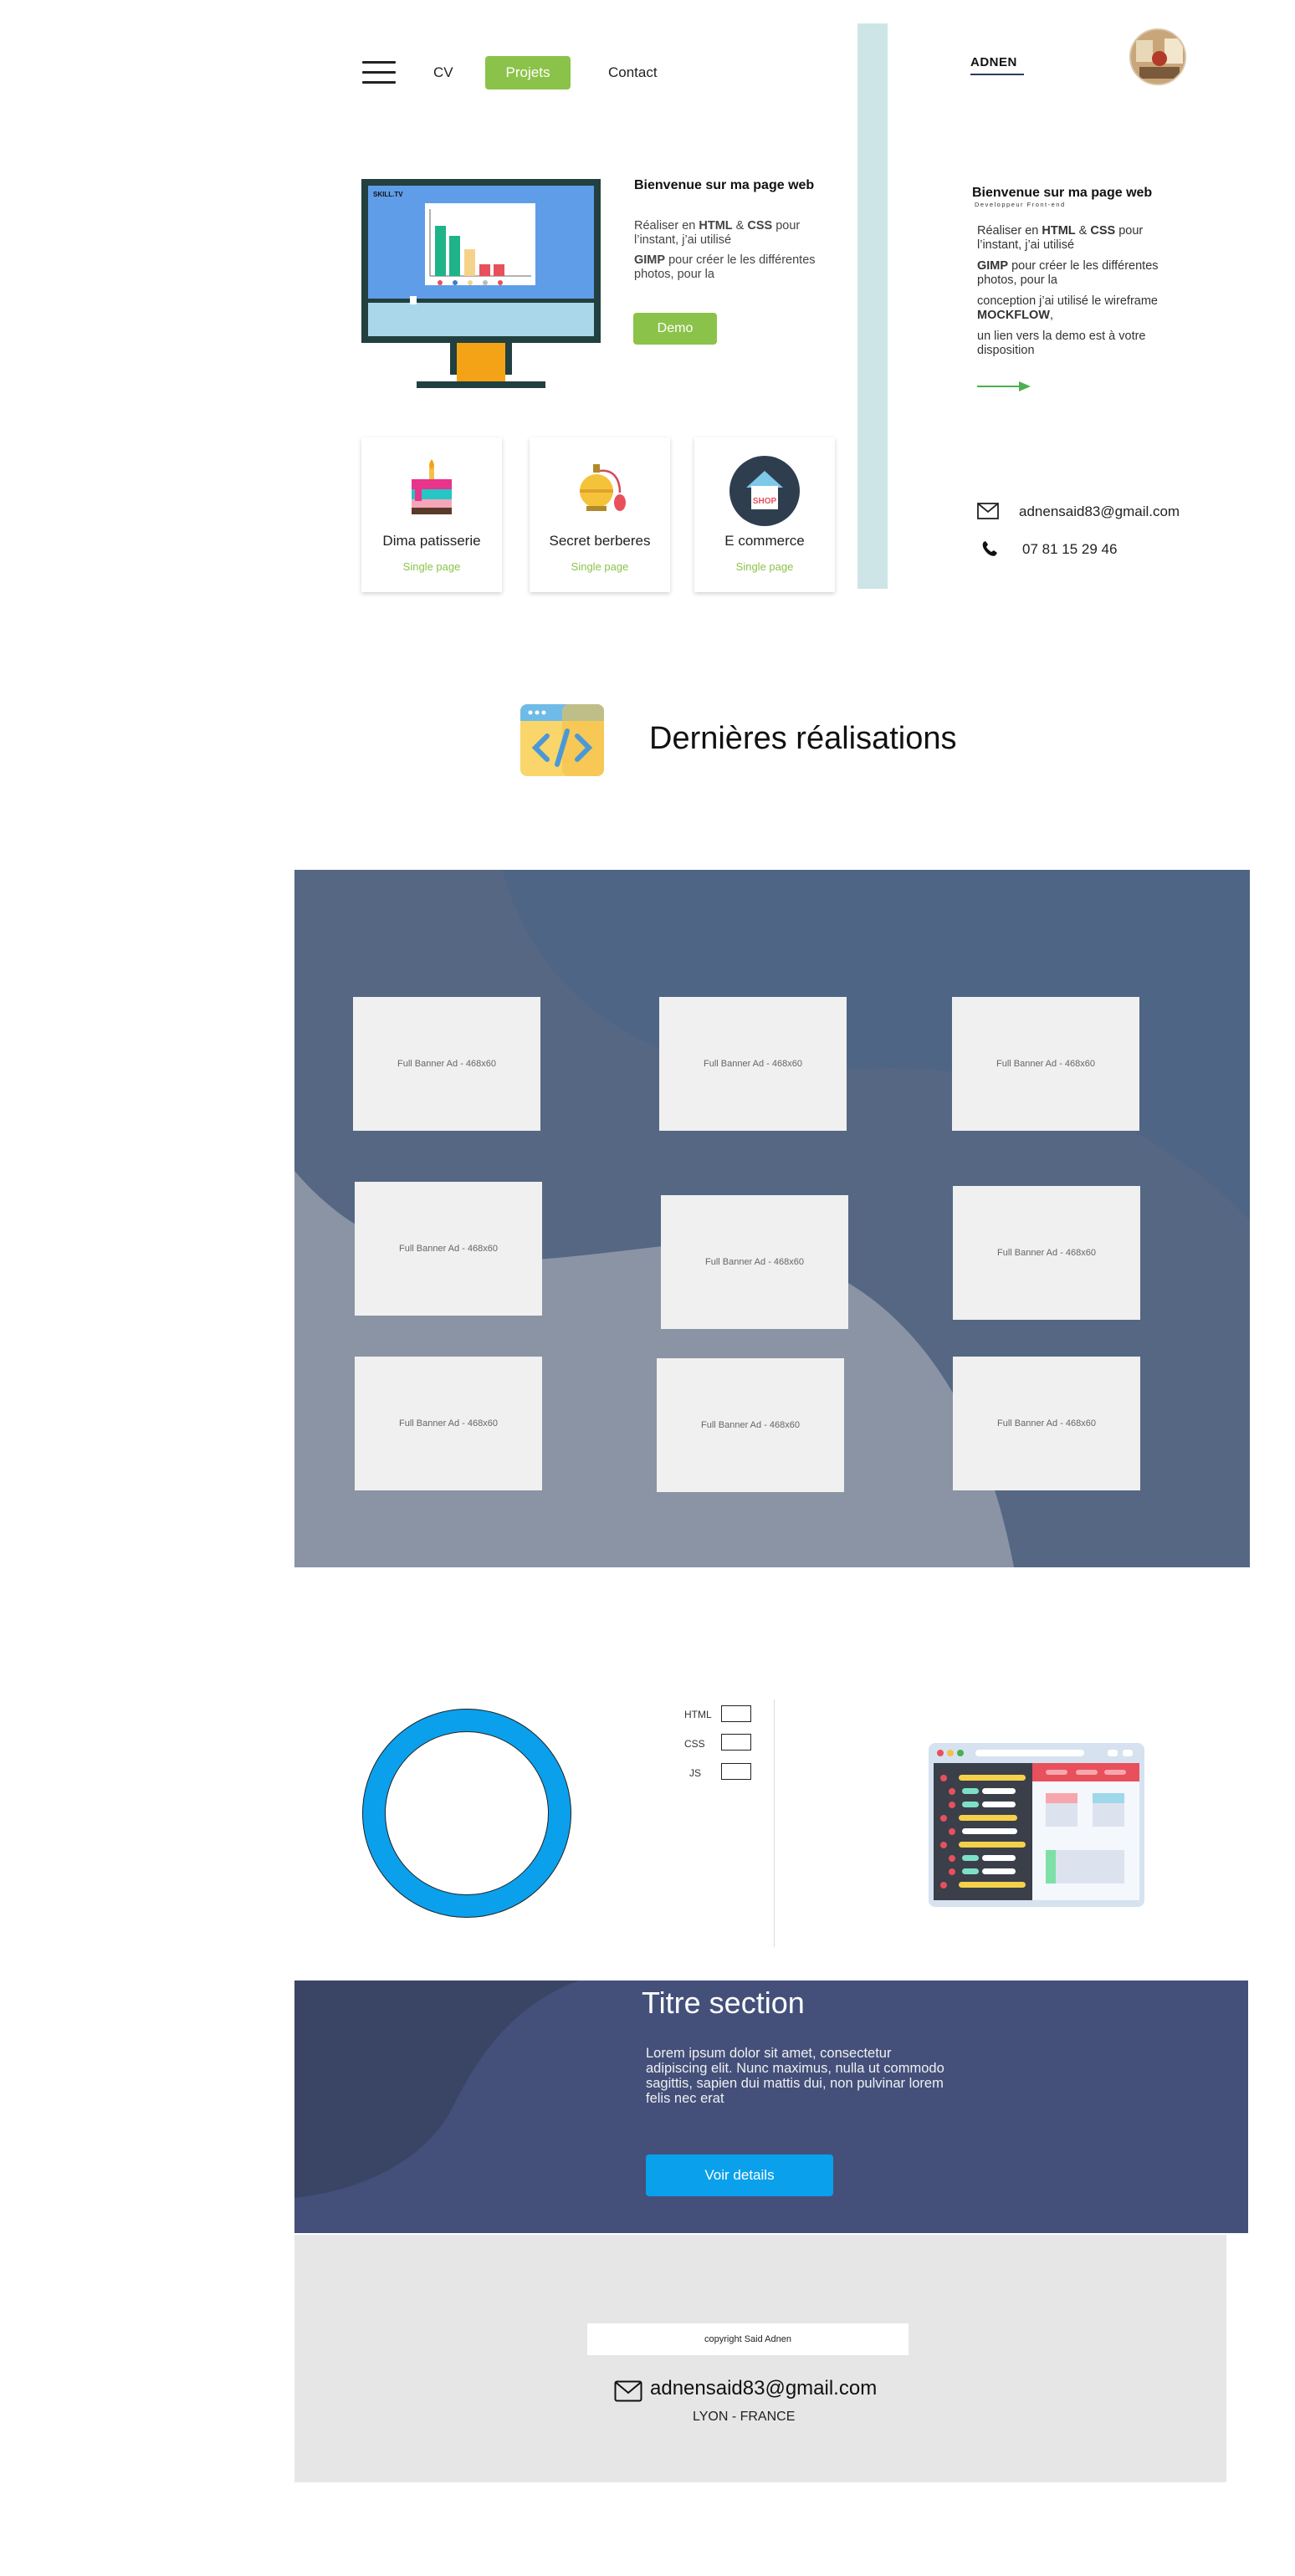  I want to click on hero-line-1: Réaliser en HTML & CSS pour, so click(717, 226).